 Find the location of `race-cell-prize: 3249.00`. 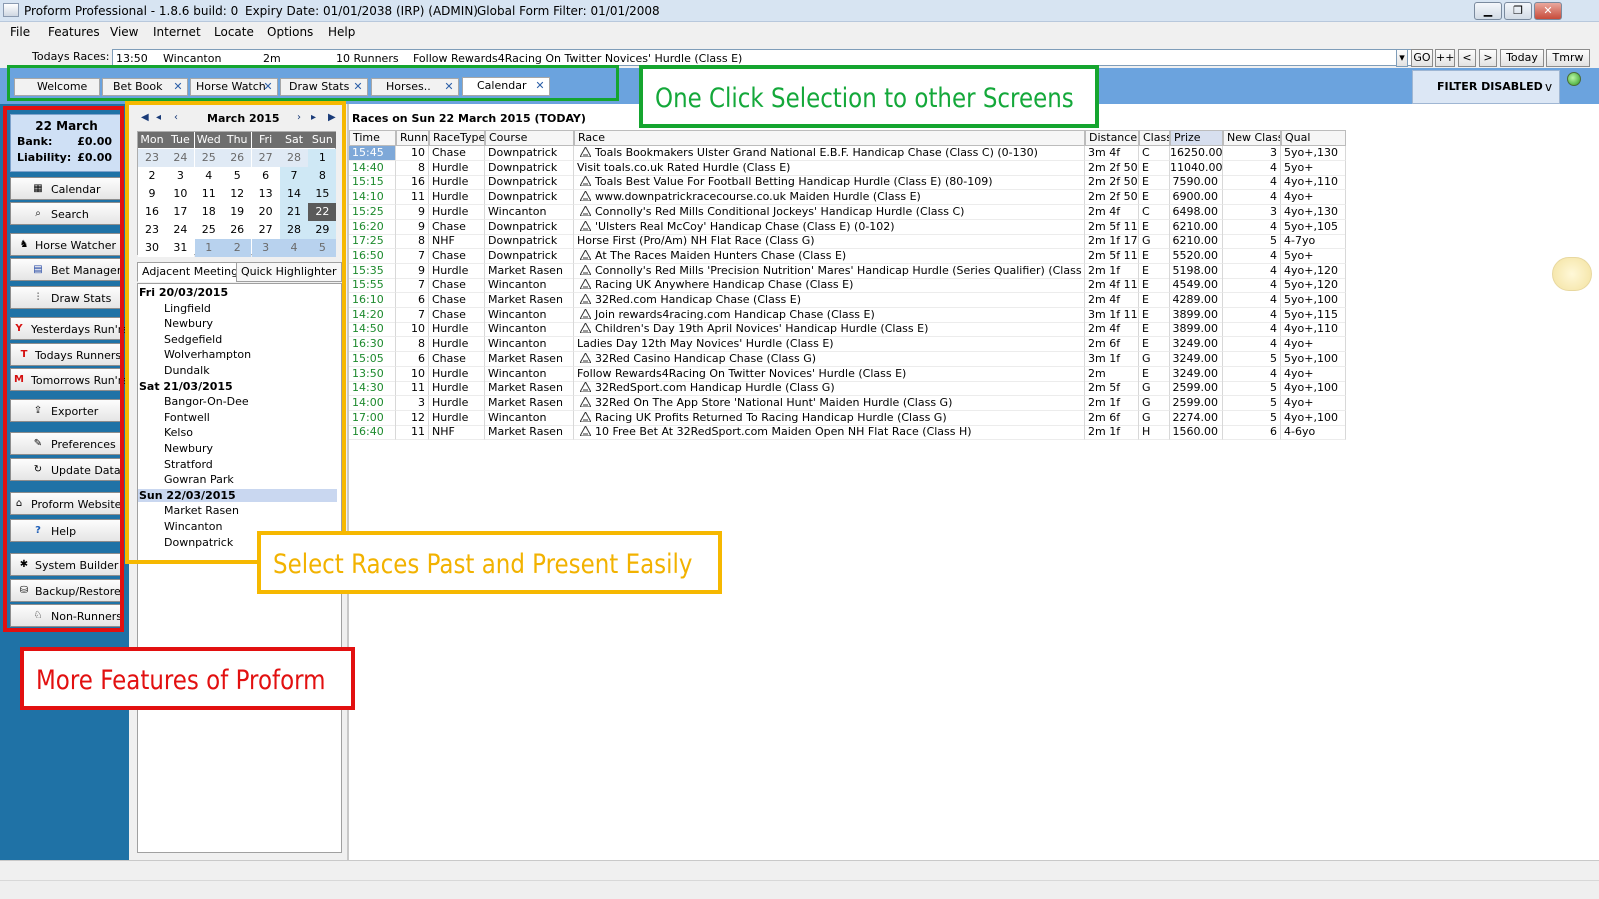

race-cell-prize: 3249.00 is located at coordinates (1196, 374).